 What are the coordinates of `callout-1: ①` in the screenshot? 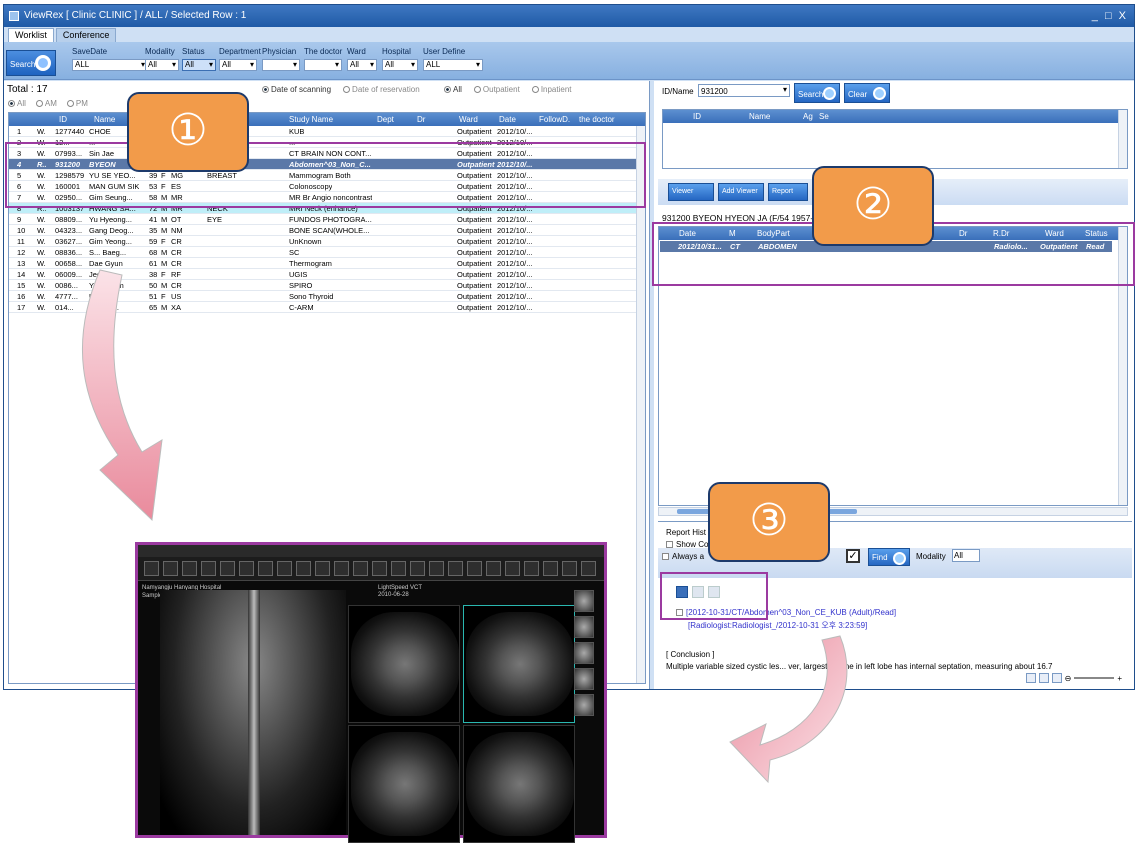 It's located at (188, 132).